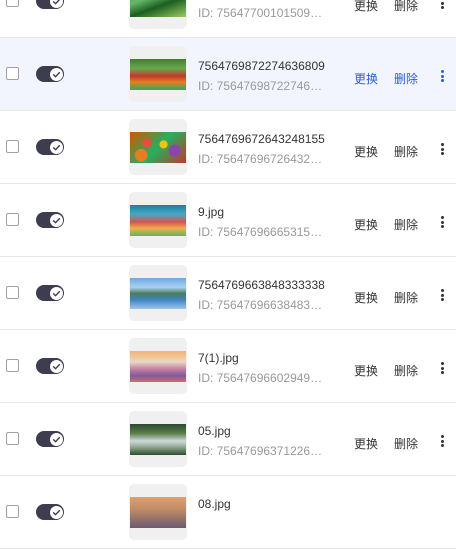 The width and height of the screenshot is (456, 549). What do you see at coordinates (214, 504) in the screenshot?
I see `file-name: 08.jpg` at bounding box center [214, 504].